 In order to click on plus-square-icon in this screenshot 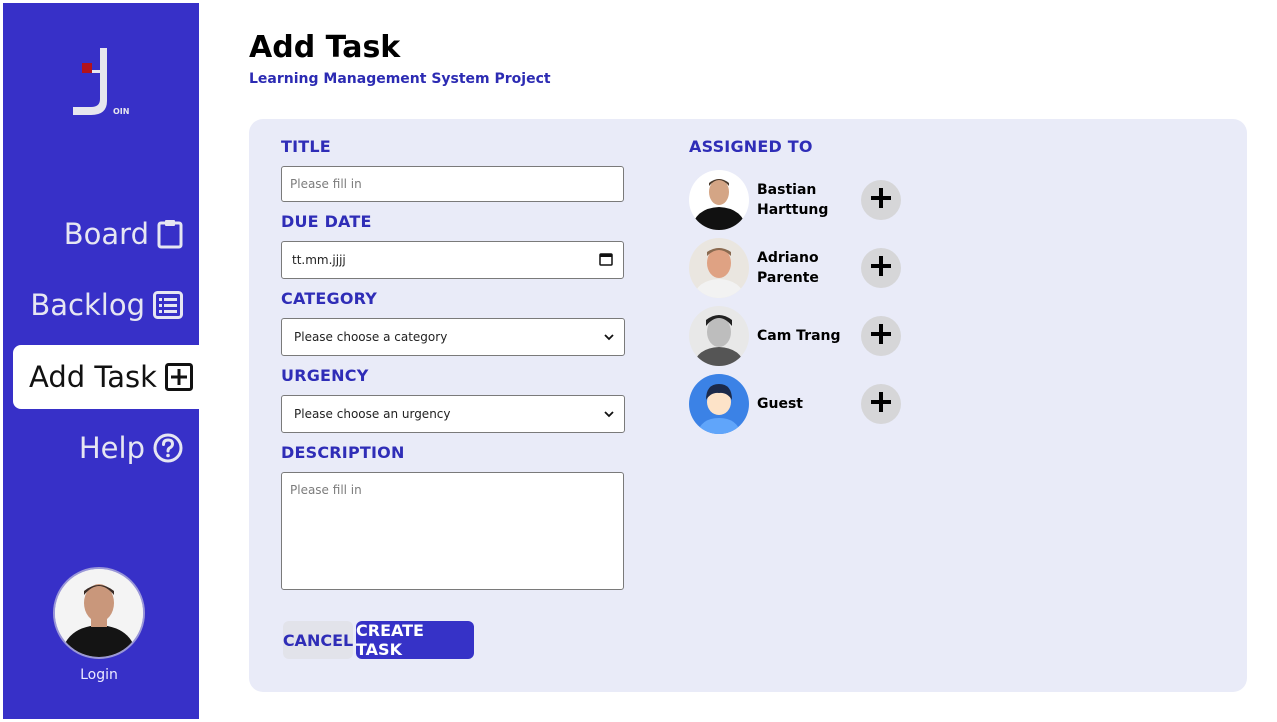, I will do `click(178, 377)`.